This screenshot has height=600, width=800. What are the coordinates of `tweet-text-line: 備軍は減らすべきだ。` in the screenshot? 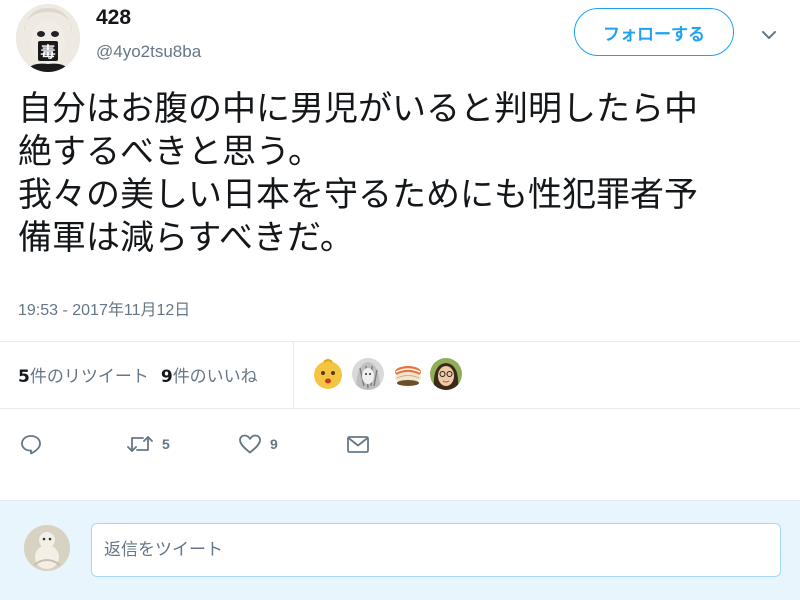 It's located at (186, 238).